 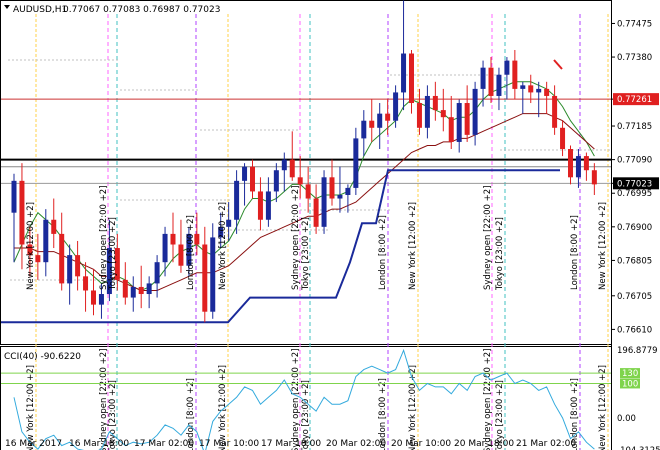 What do you see at coordinates (42, 357) in the screenshot?
I see `cci-label: CCI(40) -90.6220` at bounding box center [42, 357].